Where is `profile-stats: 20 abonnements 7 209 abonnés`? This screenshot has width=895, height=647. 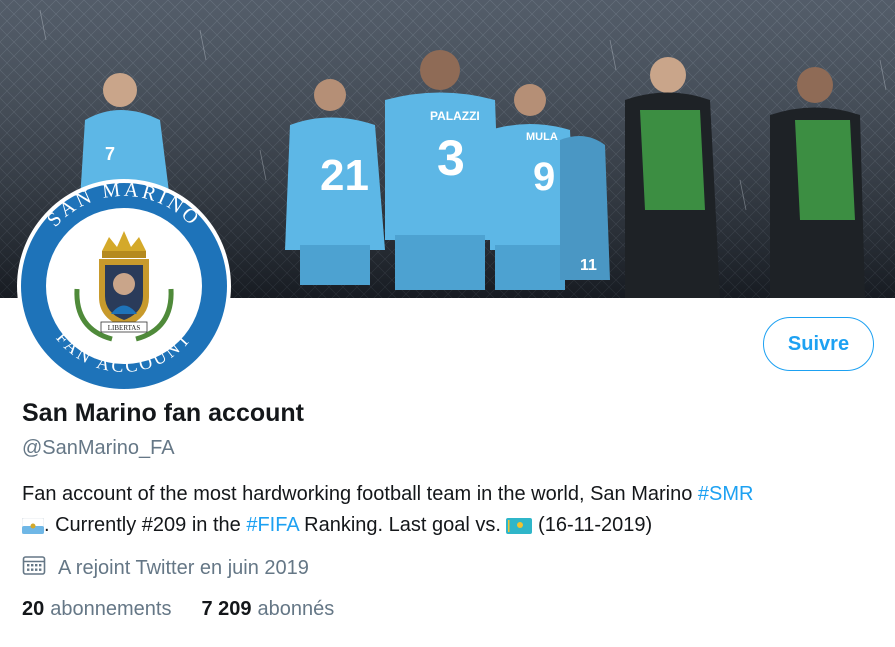 profile-stats: 20 abonnements 7 209 abonnés is located at coordinates (193, 609).